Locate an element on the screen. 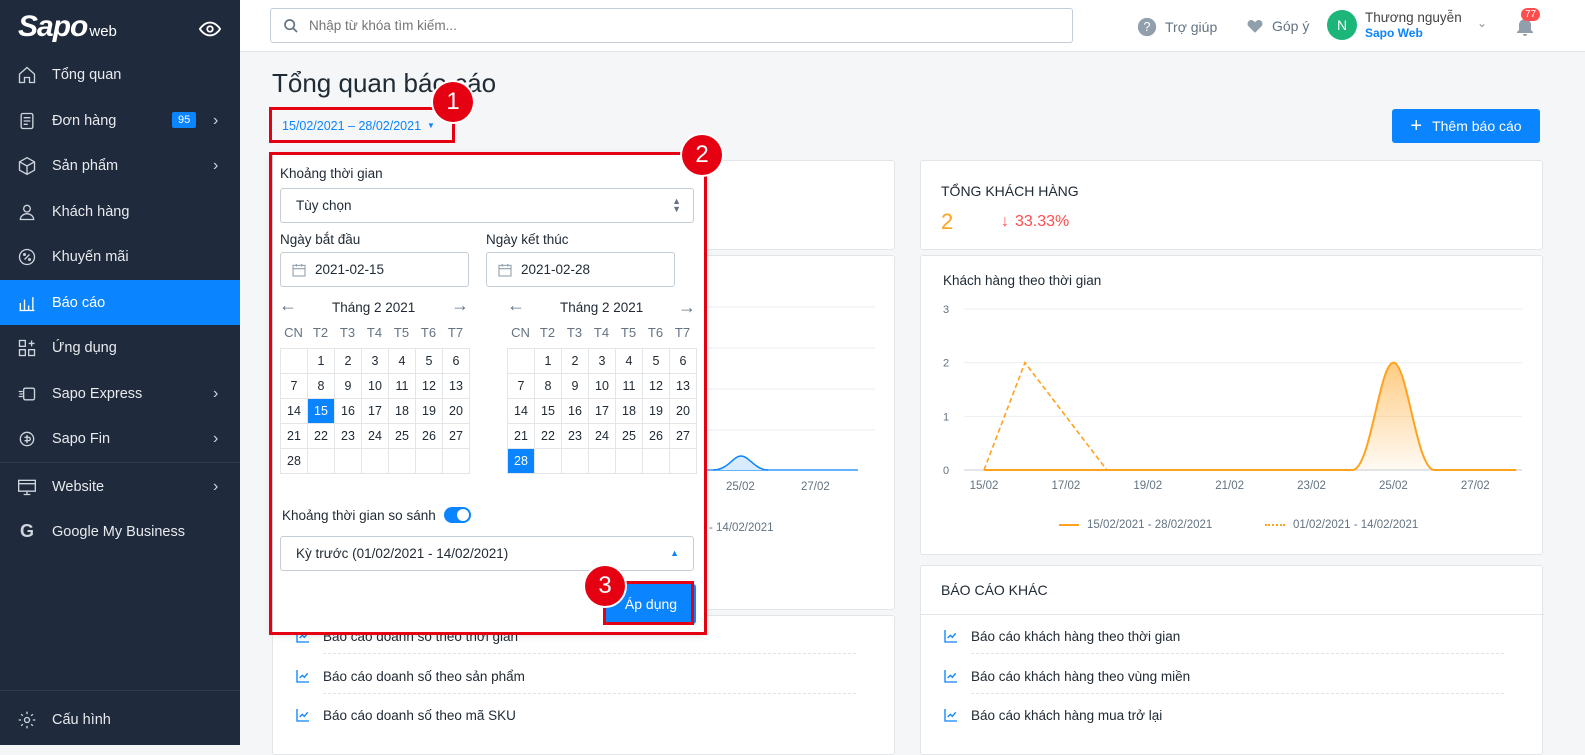 The width and height of the screenshot is (1585, 755). sidebar-item-promotions: Khuyến mãi is located at coordinates (120, 256).